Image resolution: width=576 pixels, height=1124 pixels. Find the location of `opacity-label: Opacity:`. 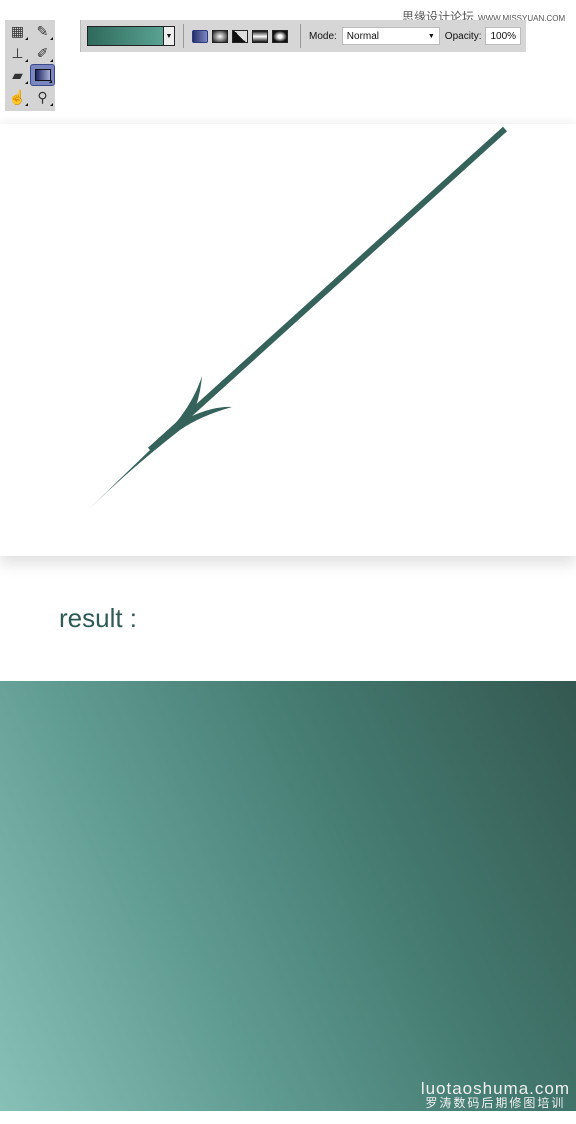

opacity-label: Opacity: is located at coordinates (463, 36).